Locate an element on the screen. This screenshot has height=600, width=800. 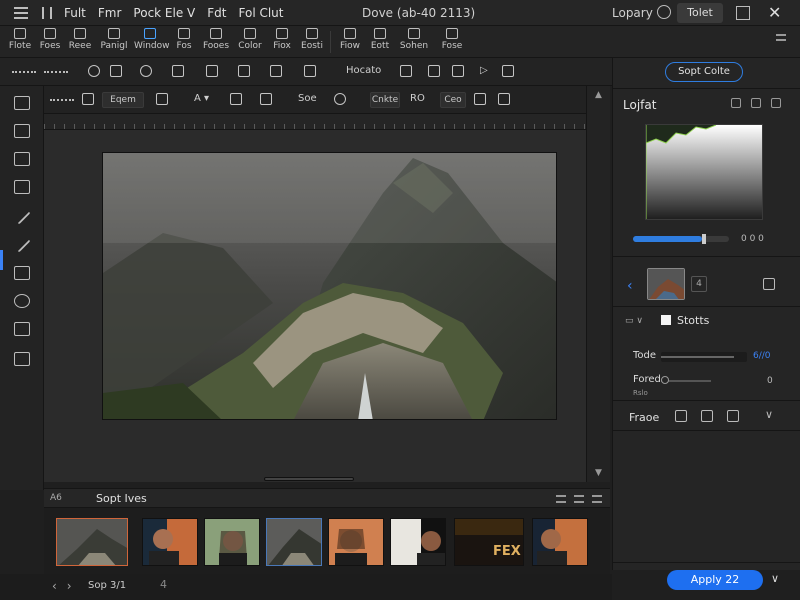
scroll-down-icon: ▼ is located at coordinates (598, 473).